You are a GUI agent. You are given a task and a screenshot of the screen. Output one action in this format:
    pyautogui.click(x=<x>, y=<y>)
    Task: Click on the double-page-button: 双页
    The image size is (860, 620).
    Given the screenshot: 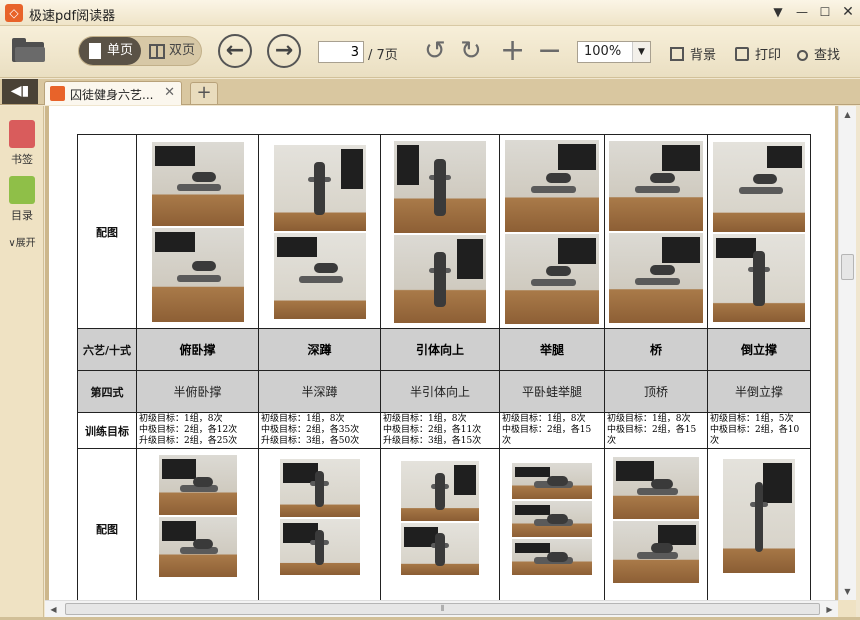 What is the action you would take?
    pyautogui.click(x=172, y=51)
    